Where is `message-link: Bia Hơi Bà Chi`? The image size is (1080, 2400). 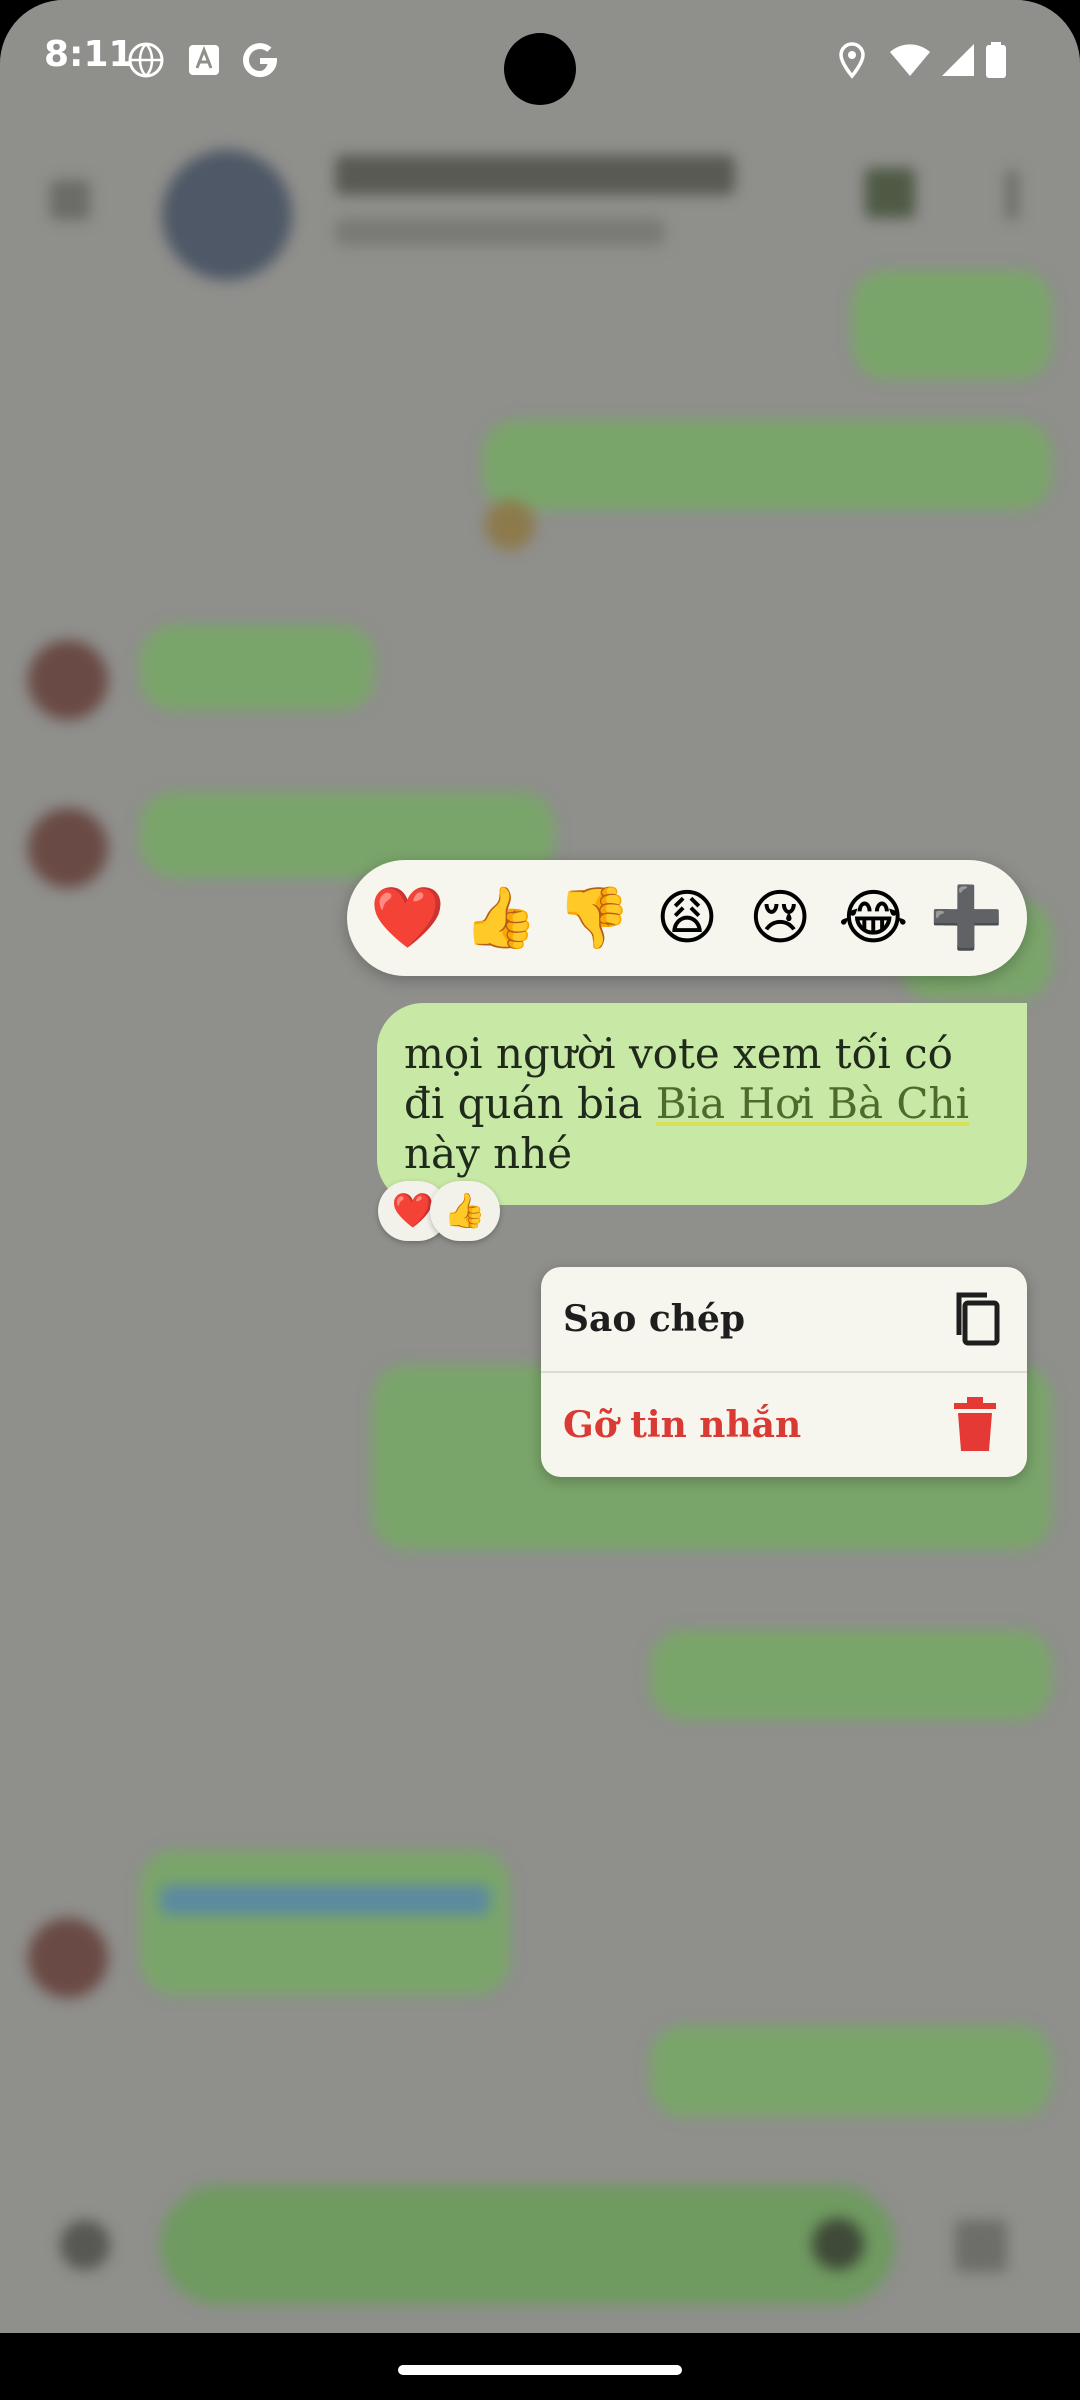
message-link: Bia Hơi Bà Chi is located at coordinates (812, 1103).